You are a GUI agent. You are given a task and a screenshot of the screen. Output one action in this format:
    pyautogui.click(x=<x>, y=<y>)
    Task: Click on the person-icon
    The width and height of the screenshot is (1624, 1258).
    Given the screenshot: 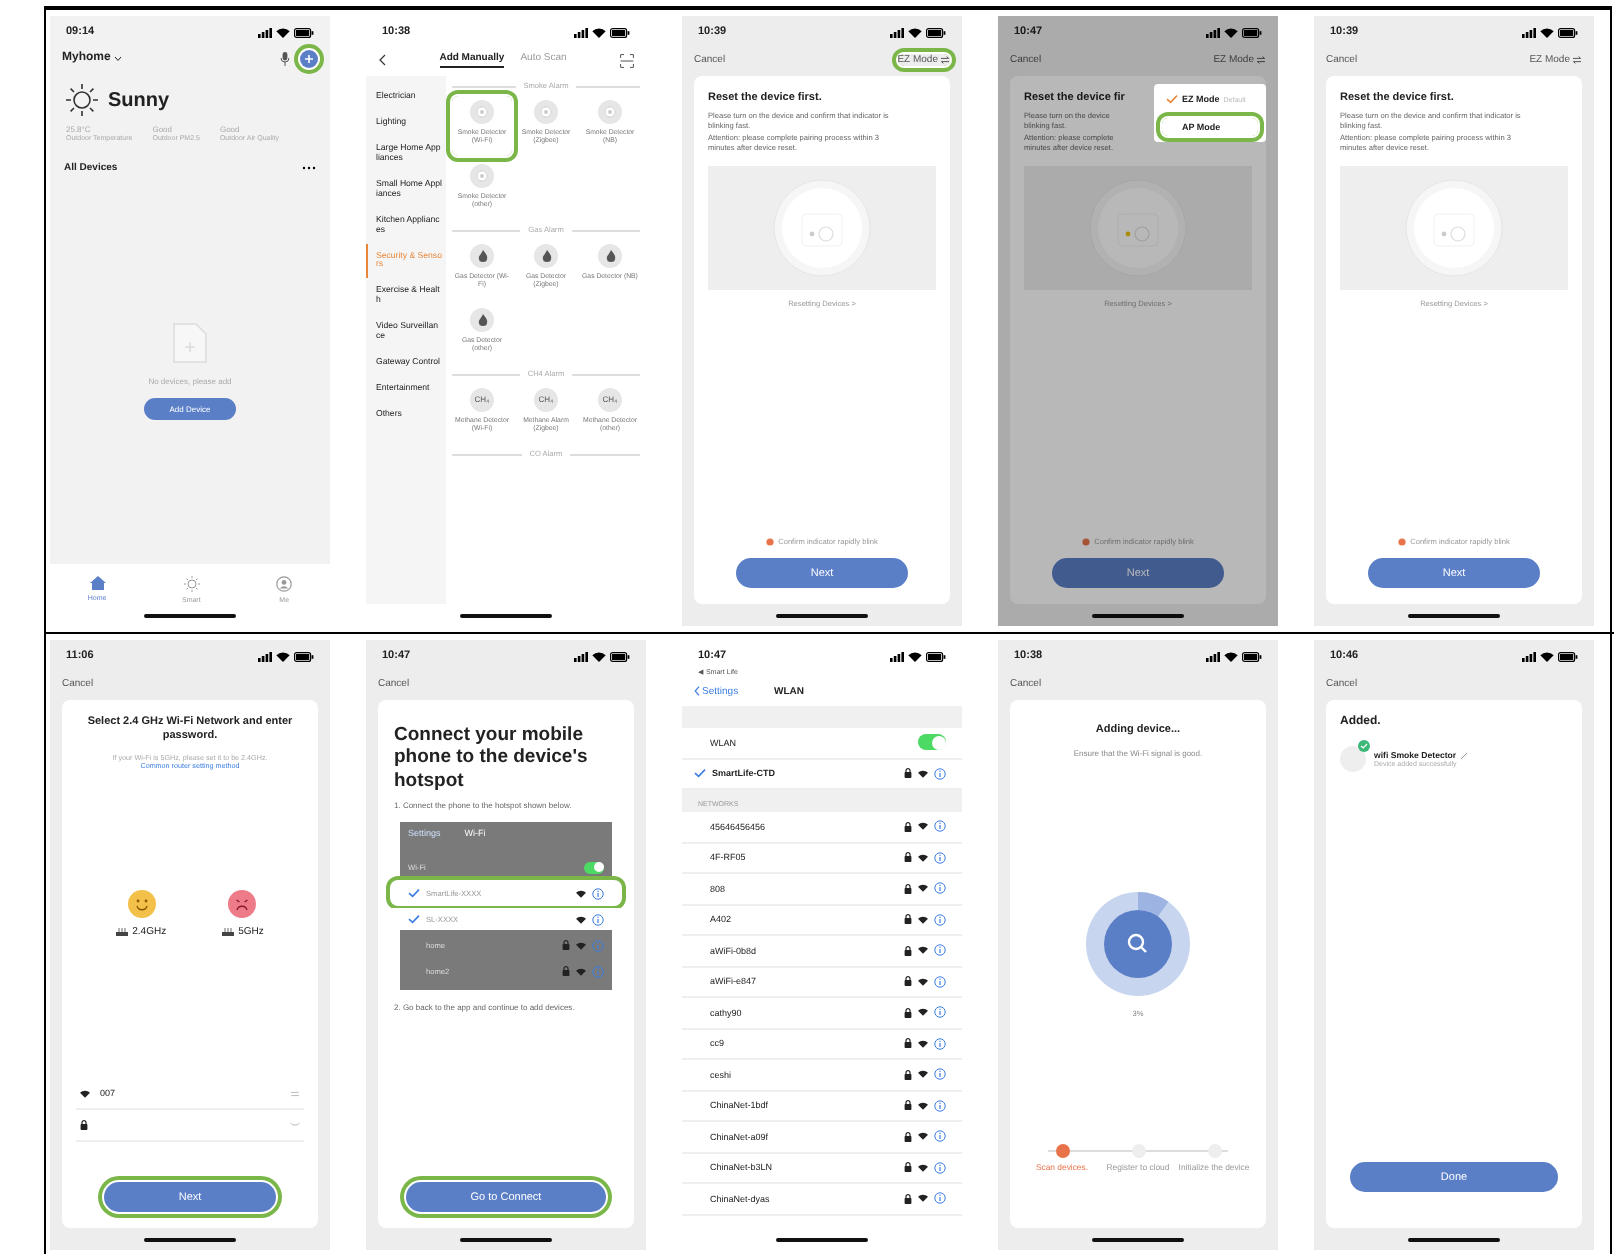 What is the action you would take?
    pyautogui.click(x=284, y=584)
    